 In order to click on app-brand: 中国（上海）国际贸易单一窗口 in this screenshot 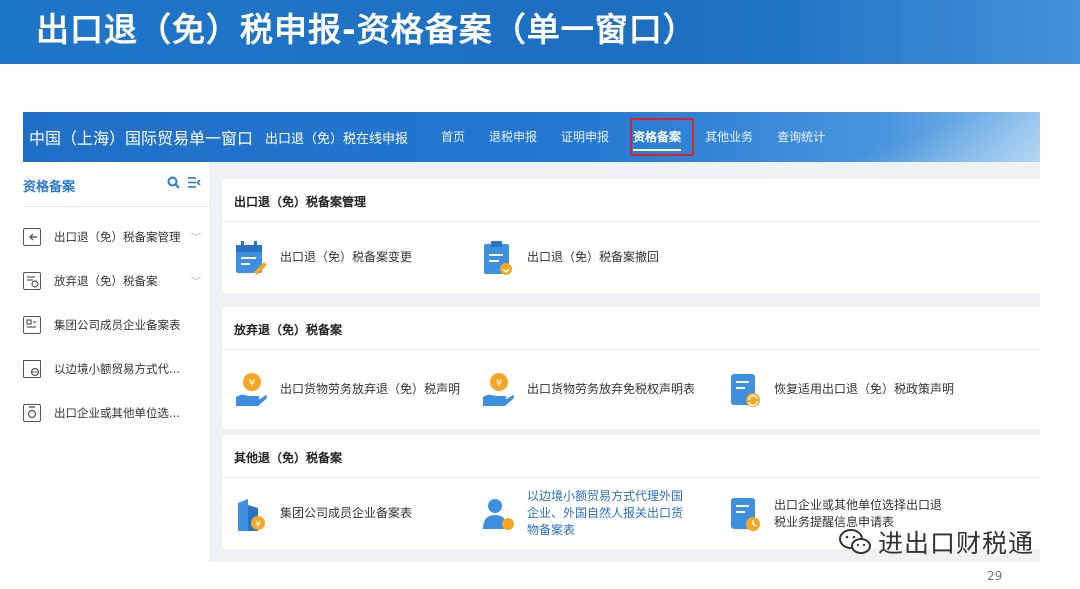, I will do `click(141, 137)`.